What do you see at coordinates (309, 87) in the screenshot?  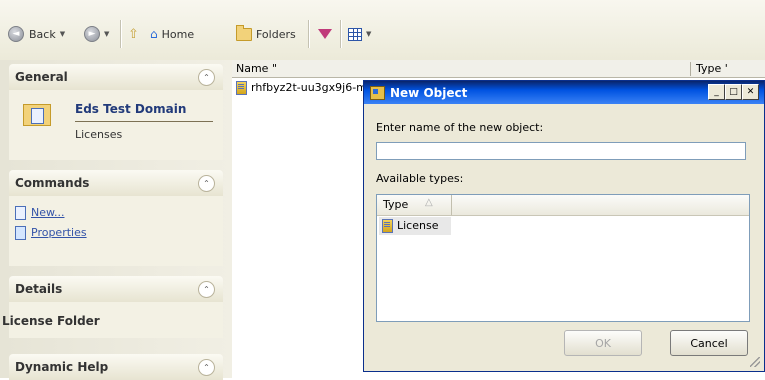 I see `list-item-name: rhfbyz2t-uu3gx9j6-m` at bounding box center [309, 87].